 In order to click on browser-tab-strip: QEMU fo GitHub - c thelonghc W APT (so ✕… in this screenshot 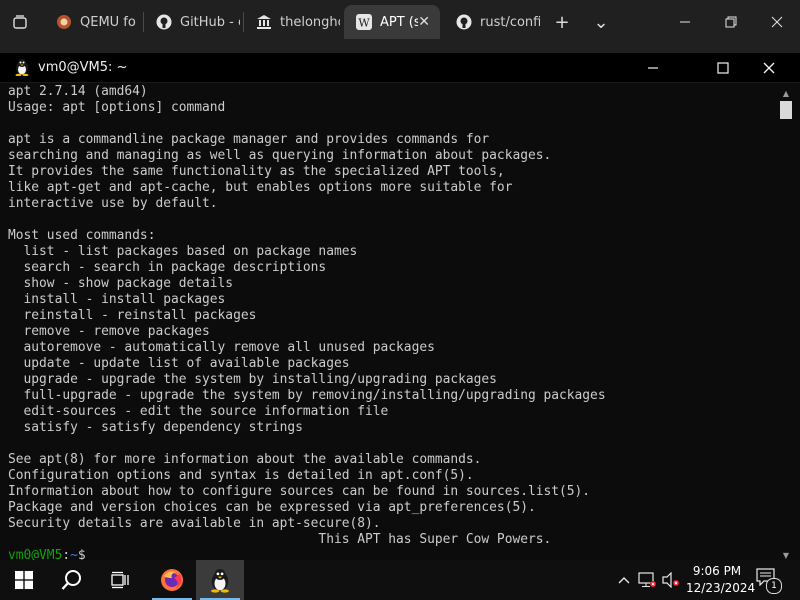, I will do `click(400, 23)`.